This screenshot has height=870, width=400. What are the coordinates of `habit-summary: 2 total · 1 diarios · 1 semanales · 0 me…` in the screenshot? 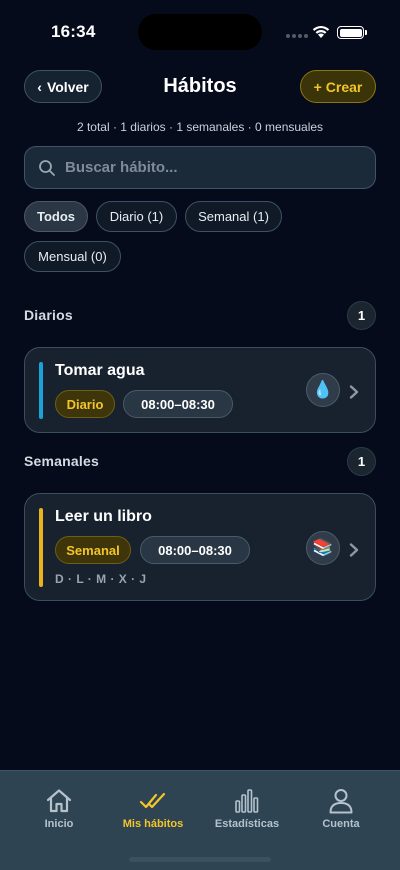 It's located at (200, 127).